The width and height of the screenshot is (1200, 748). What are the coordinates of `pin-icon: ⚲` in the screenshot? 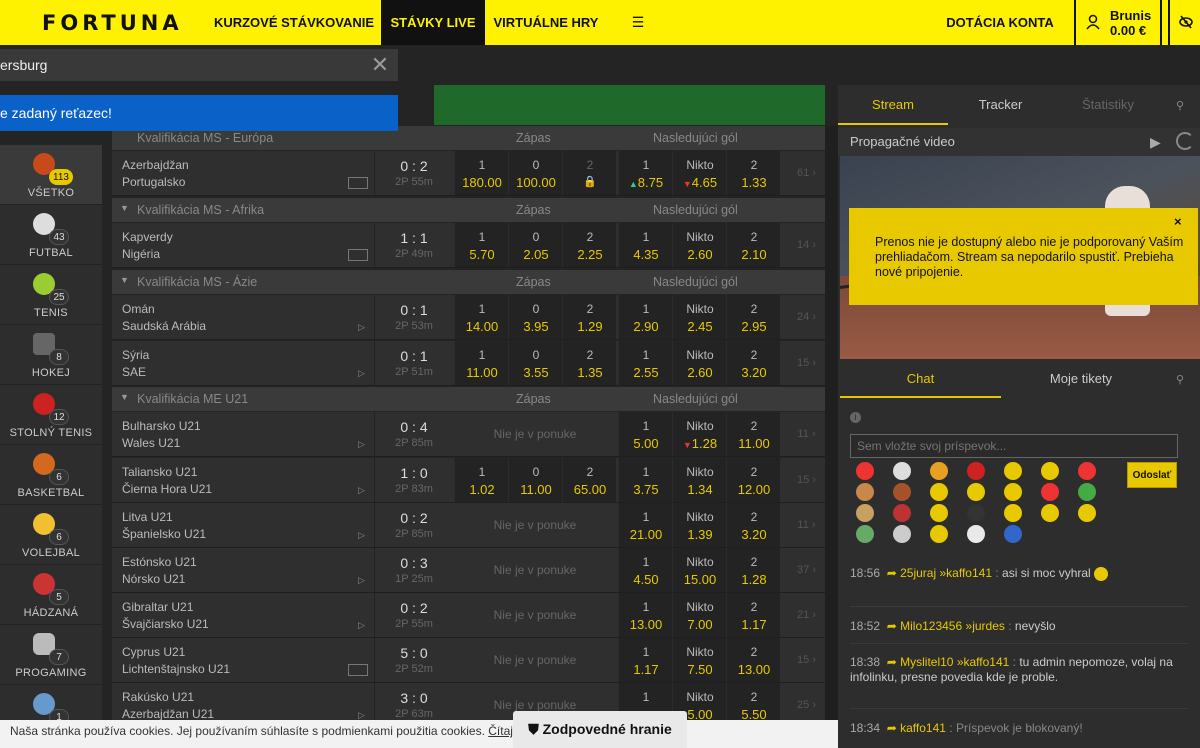 It's located at (1180, 105).